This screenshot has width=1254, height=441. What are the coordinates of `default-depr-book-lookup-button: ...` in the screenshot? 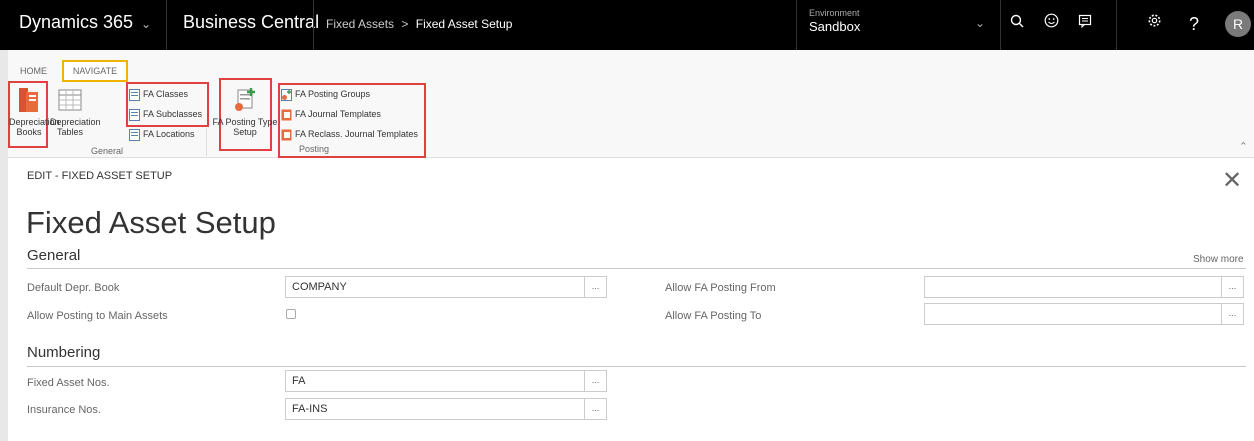 It's located at (596, 287).